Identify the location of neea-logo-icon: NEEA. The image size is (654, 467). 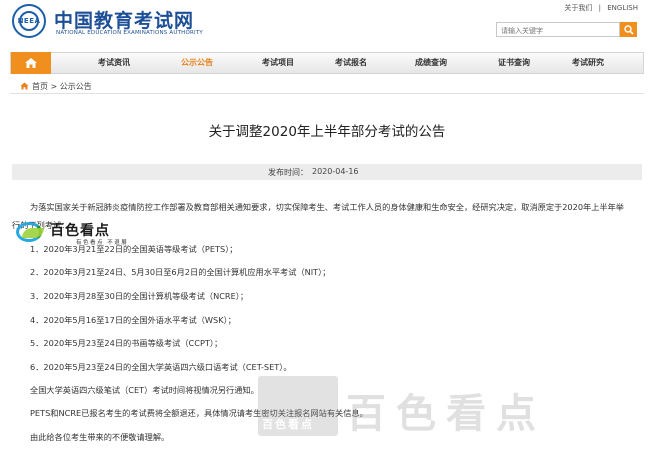
(29, 21).